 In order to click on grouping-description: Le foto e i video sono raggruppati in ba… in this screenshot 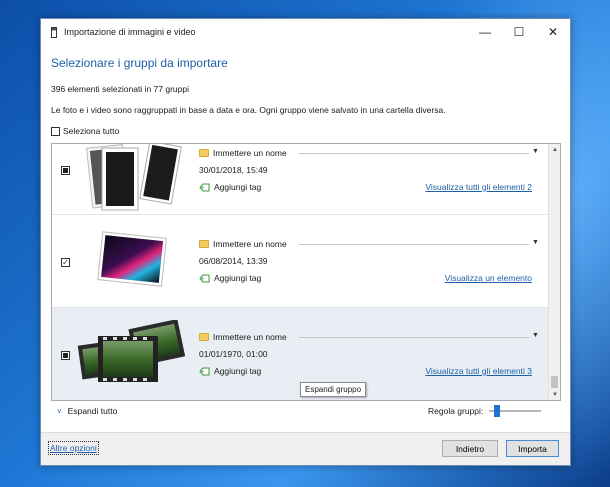, I will do `click(248, 110)`.